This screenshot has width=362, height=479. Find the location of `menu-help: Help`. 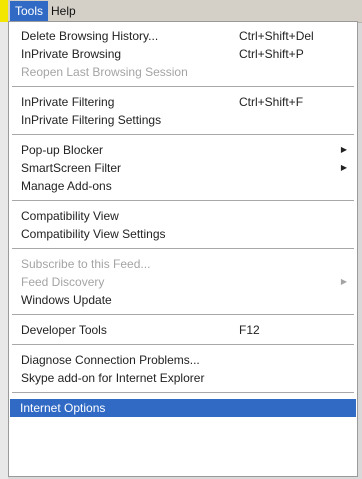

menu-help: Help is located at coordinates (63, 11).